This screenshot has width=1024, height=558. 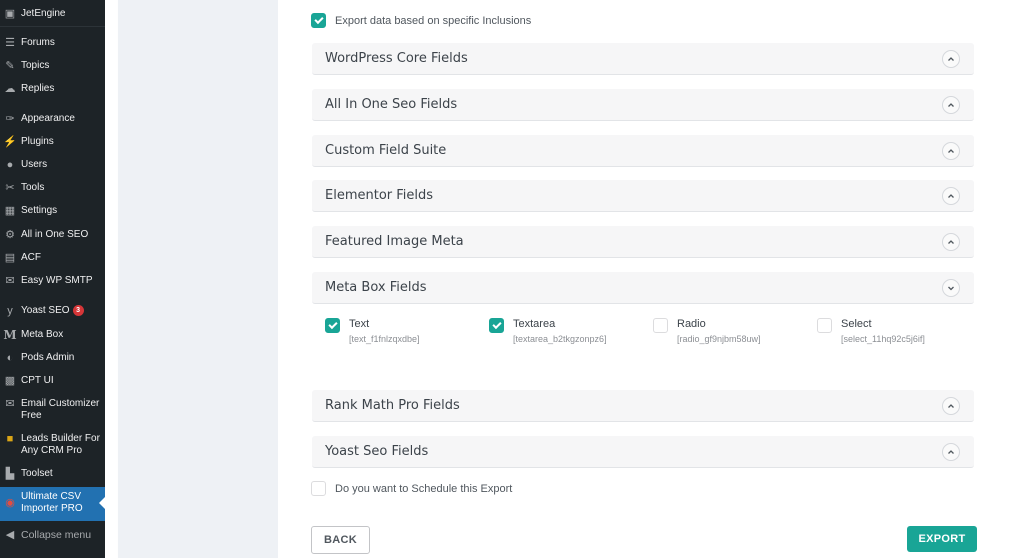 What do you see at coordinates (10, 66) in the screenshot?
I see `topics-icon: ✎` at bounding box center [10, 66].